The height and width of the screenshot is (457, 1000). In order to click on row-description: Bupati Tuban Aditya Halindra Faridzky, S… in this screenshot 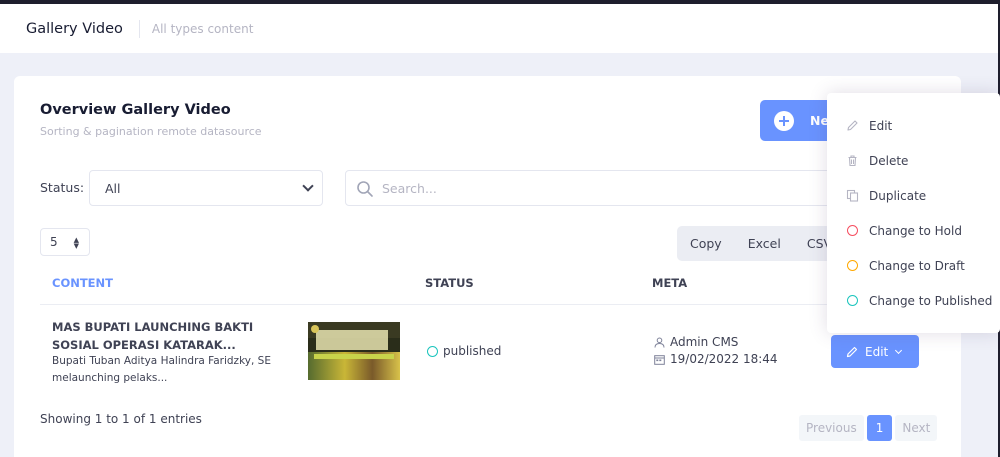, I will do `click(161, 369)`.